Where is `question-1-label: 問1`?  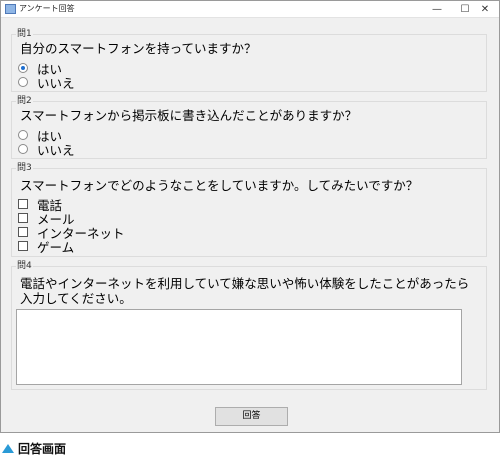 question-1-label: 問1 is located at coordinates (24, 34).